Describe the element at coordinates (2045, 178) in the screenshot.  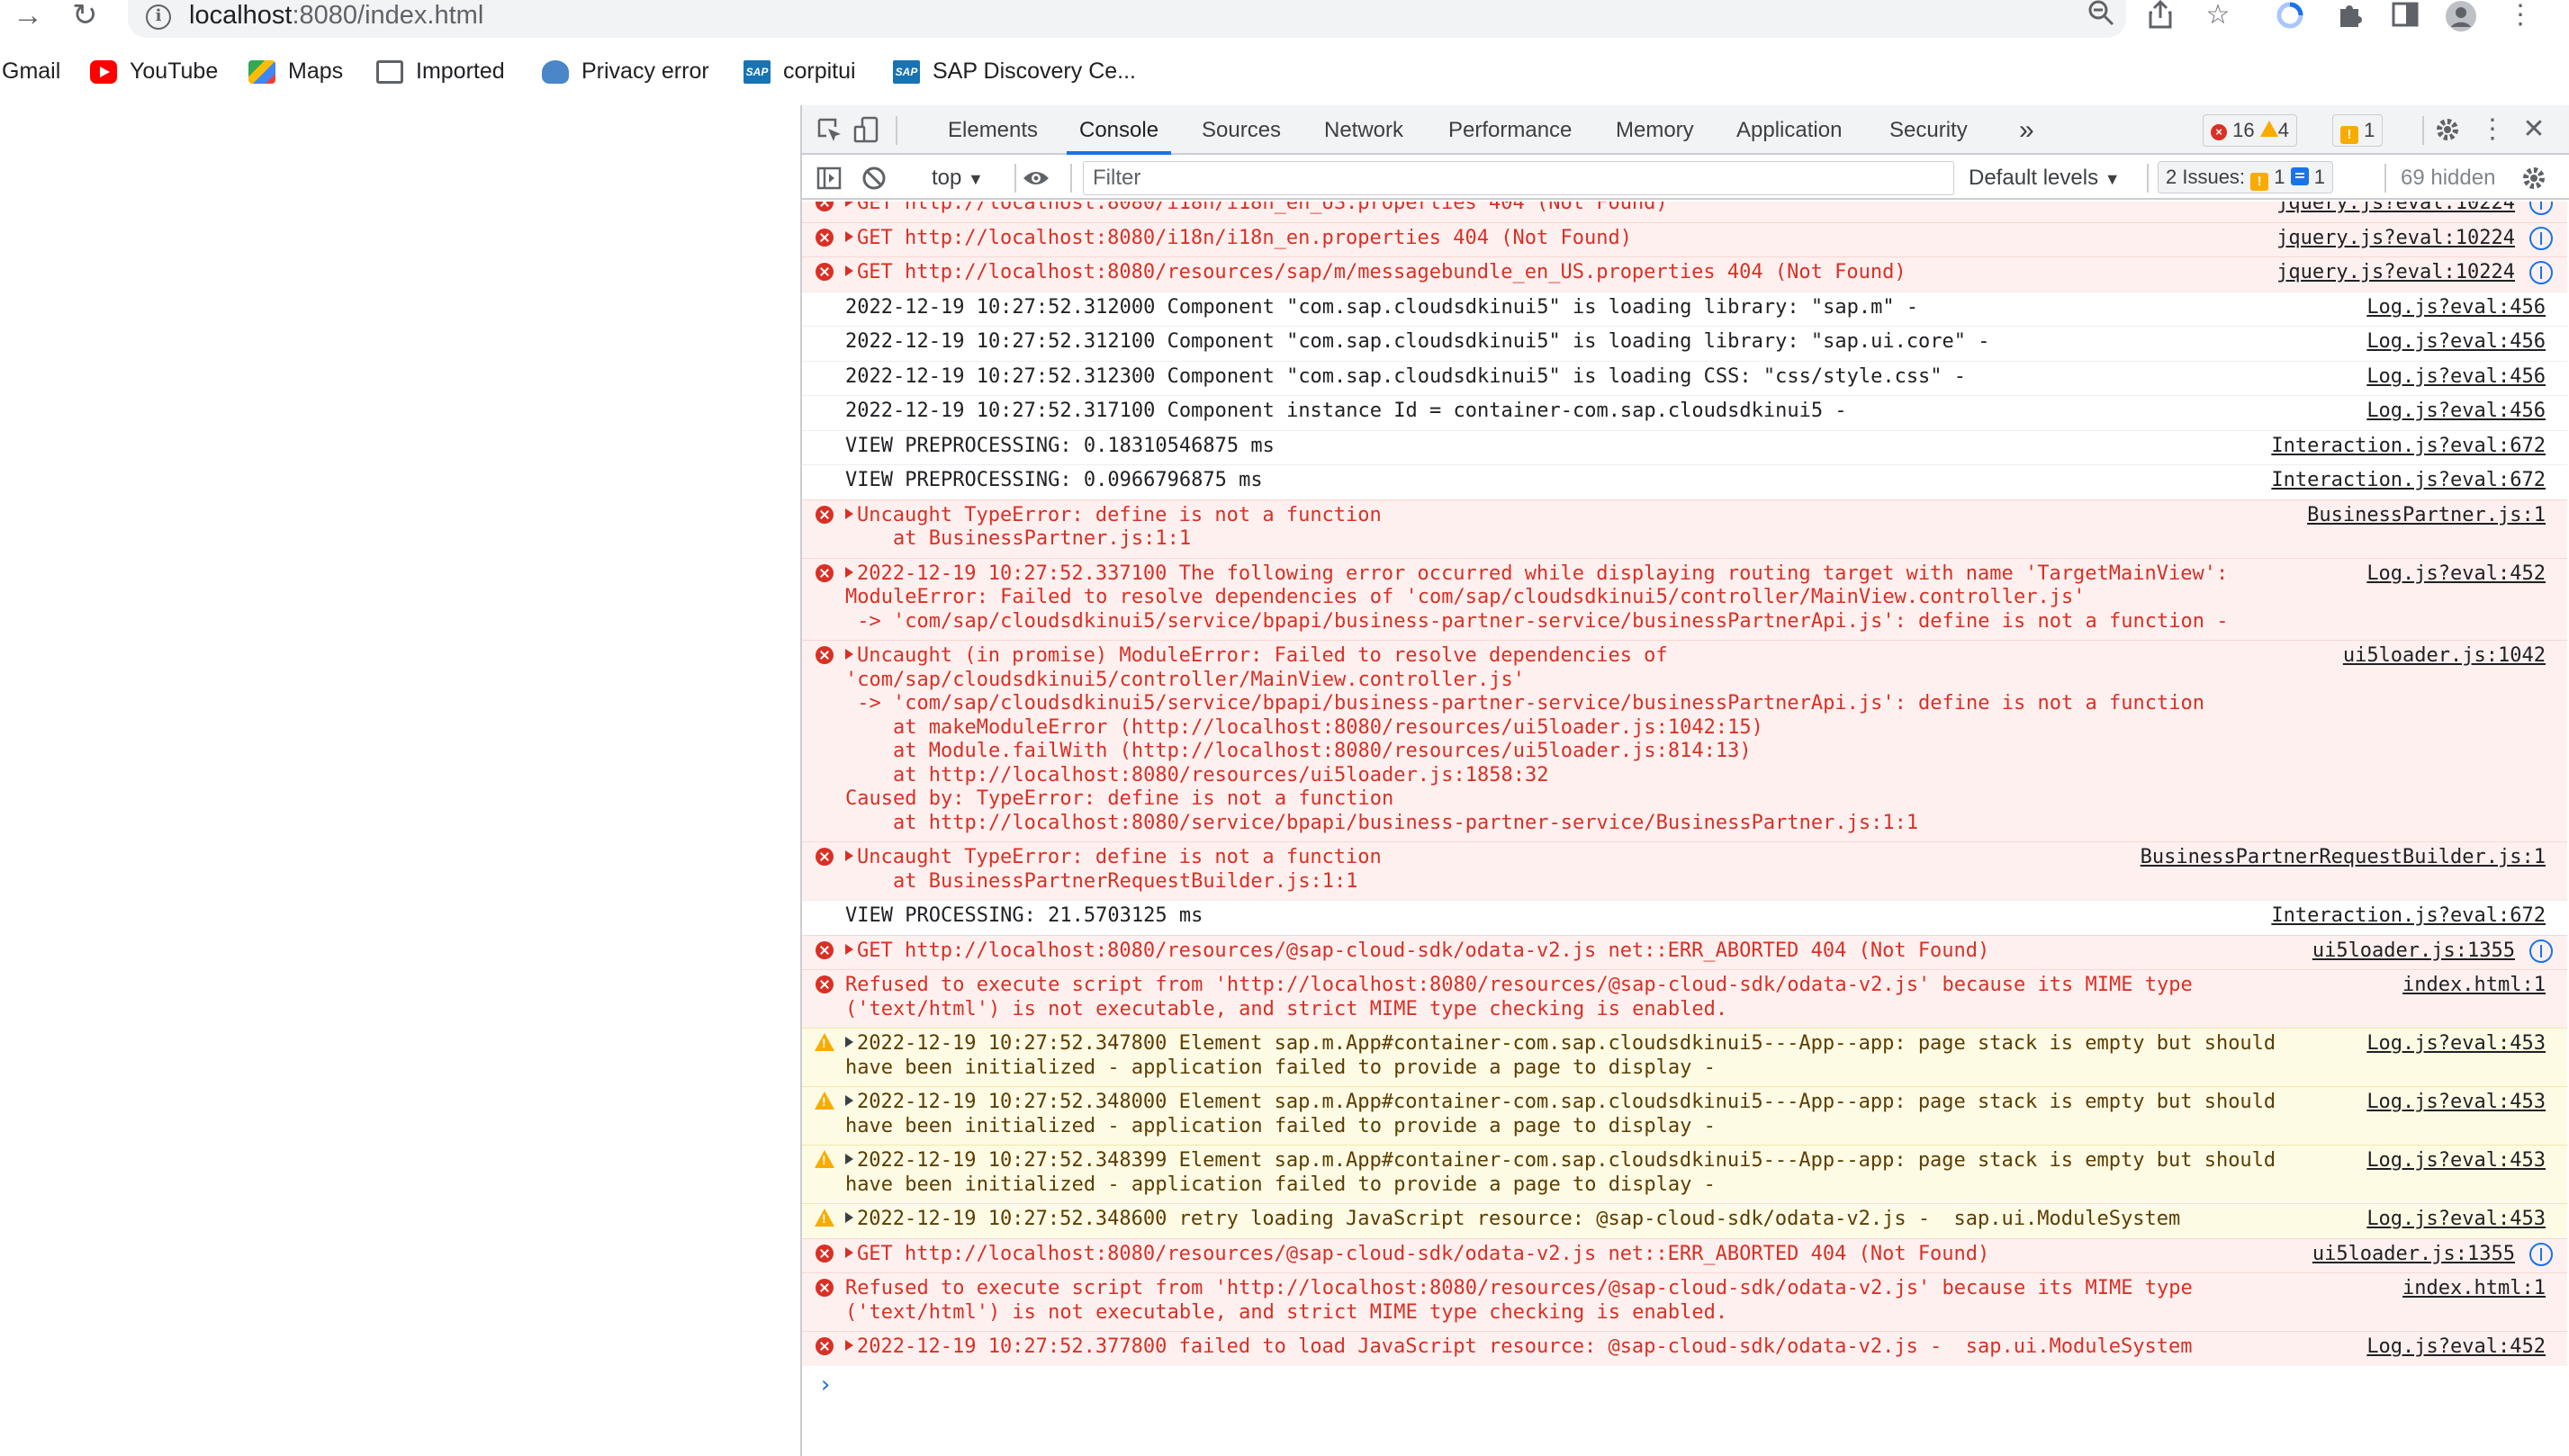
I see `log-levels-dropdown: Default levels ▼` at that location.